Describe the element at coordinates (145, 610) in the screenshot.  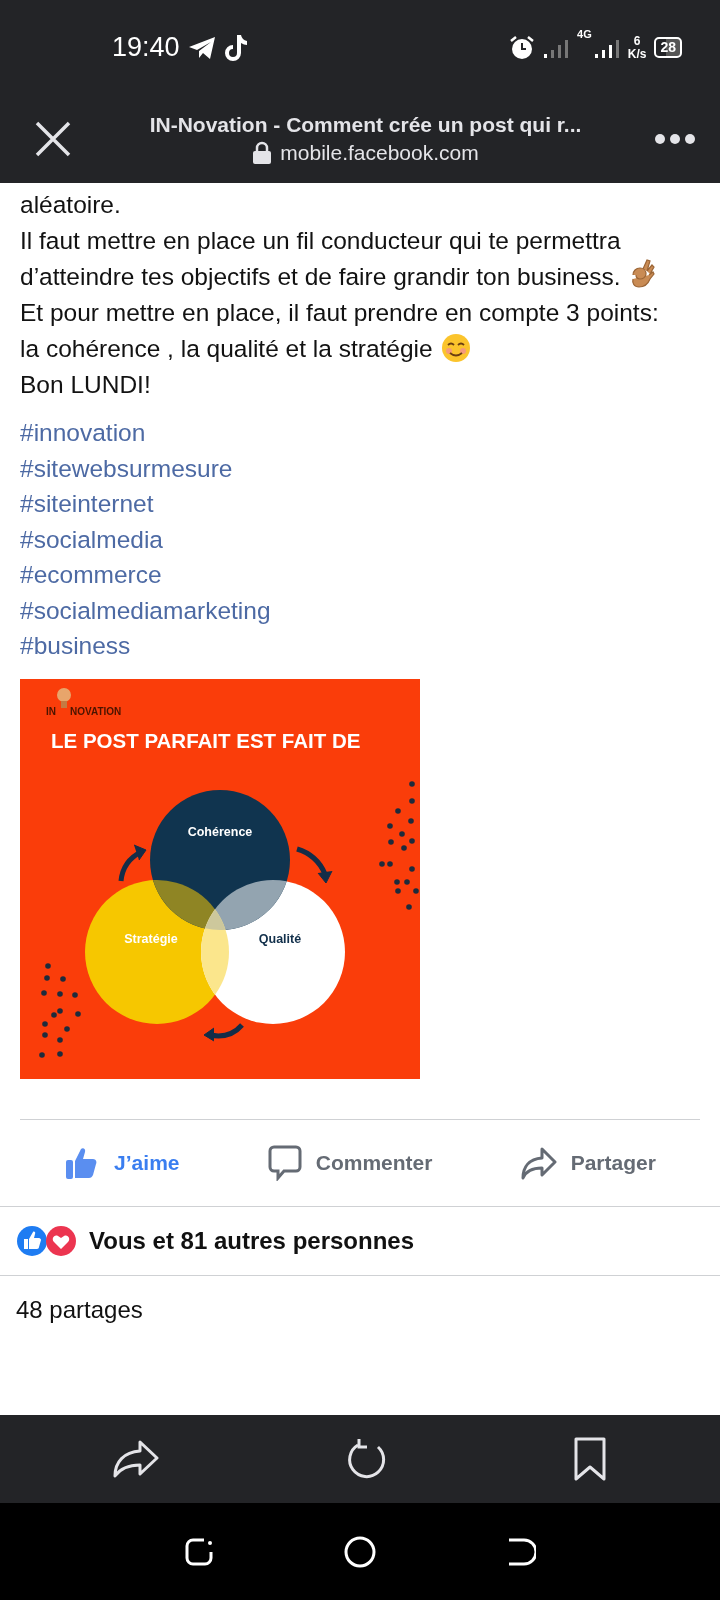
I see `hashtag-link: #socialmediamarketing` at that location.